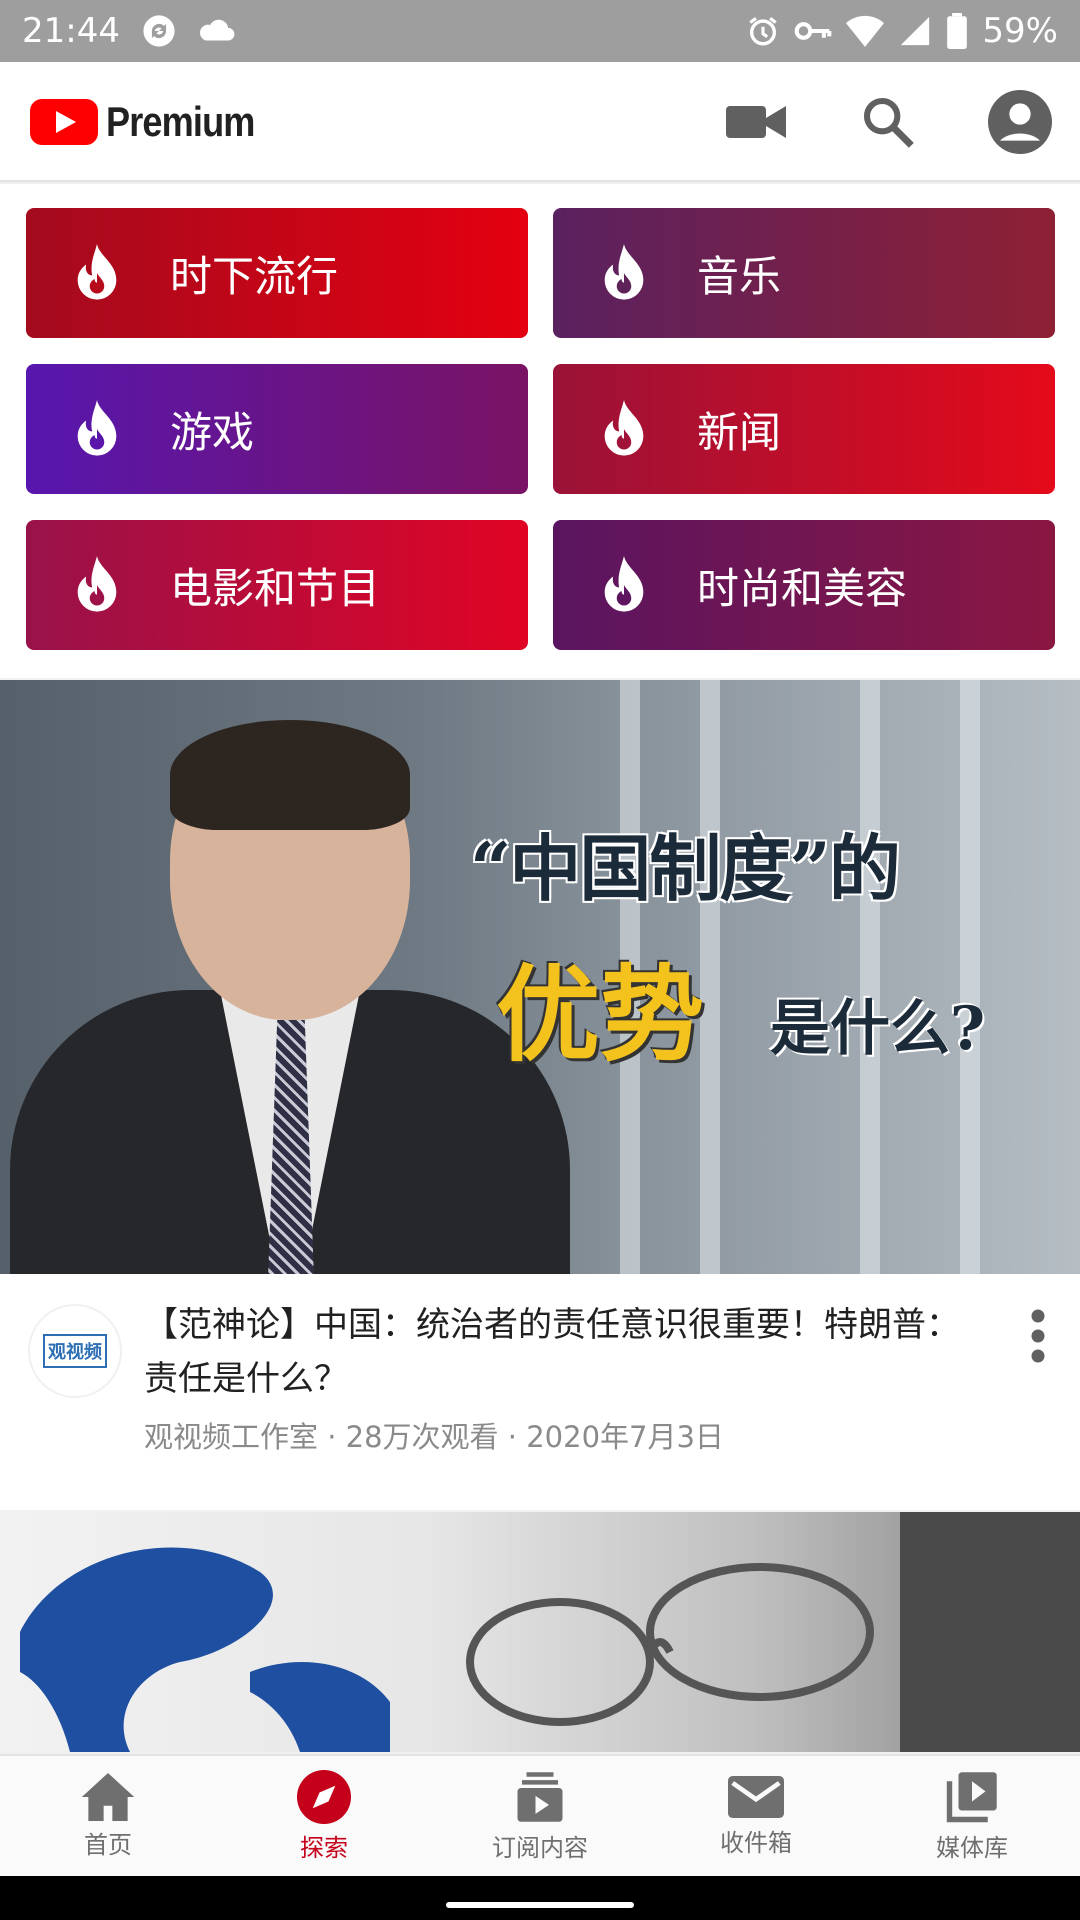  I want to click on system-gesture-bar, so click(540, 1898).